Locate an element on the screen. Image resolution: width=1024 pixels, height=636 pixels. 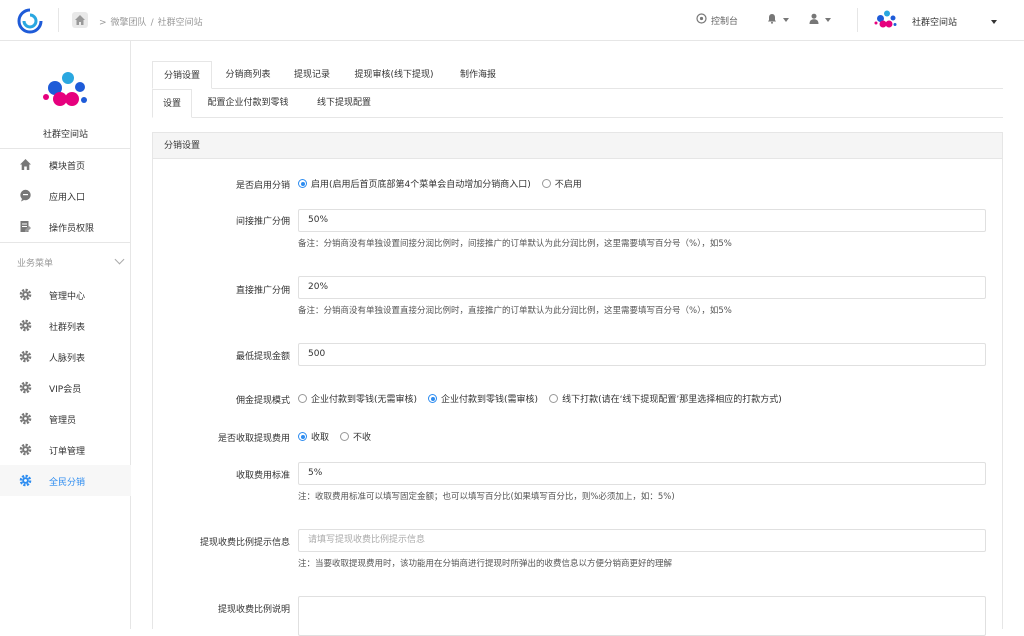
radio-enable-off is located at coordinates (546, 183).